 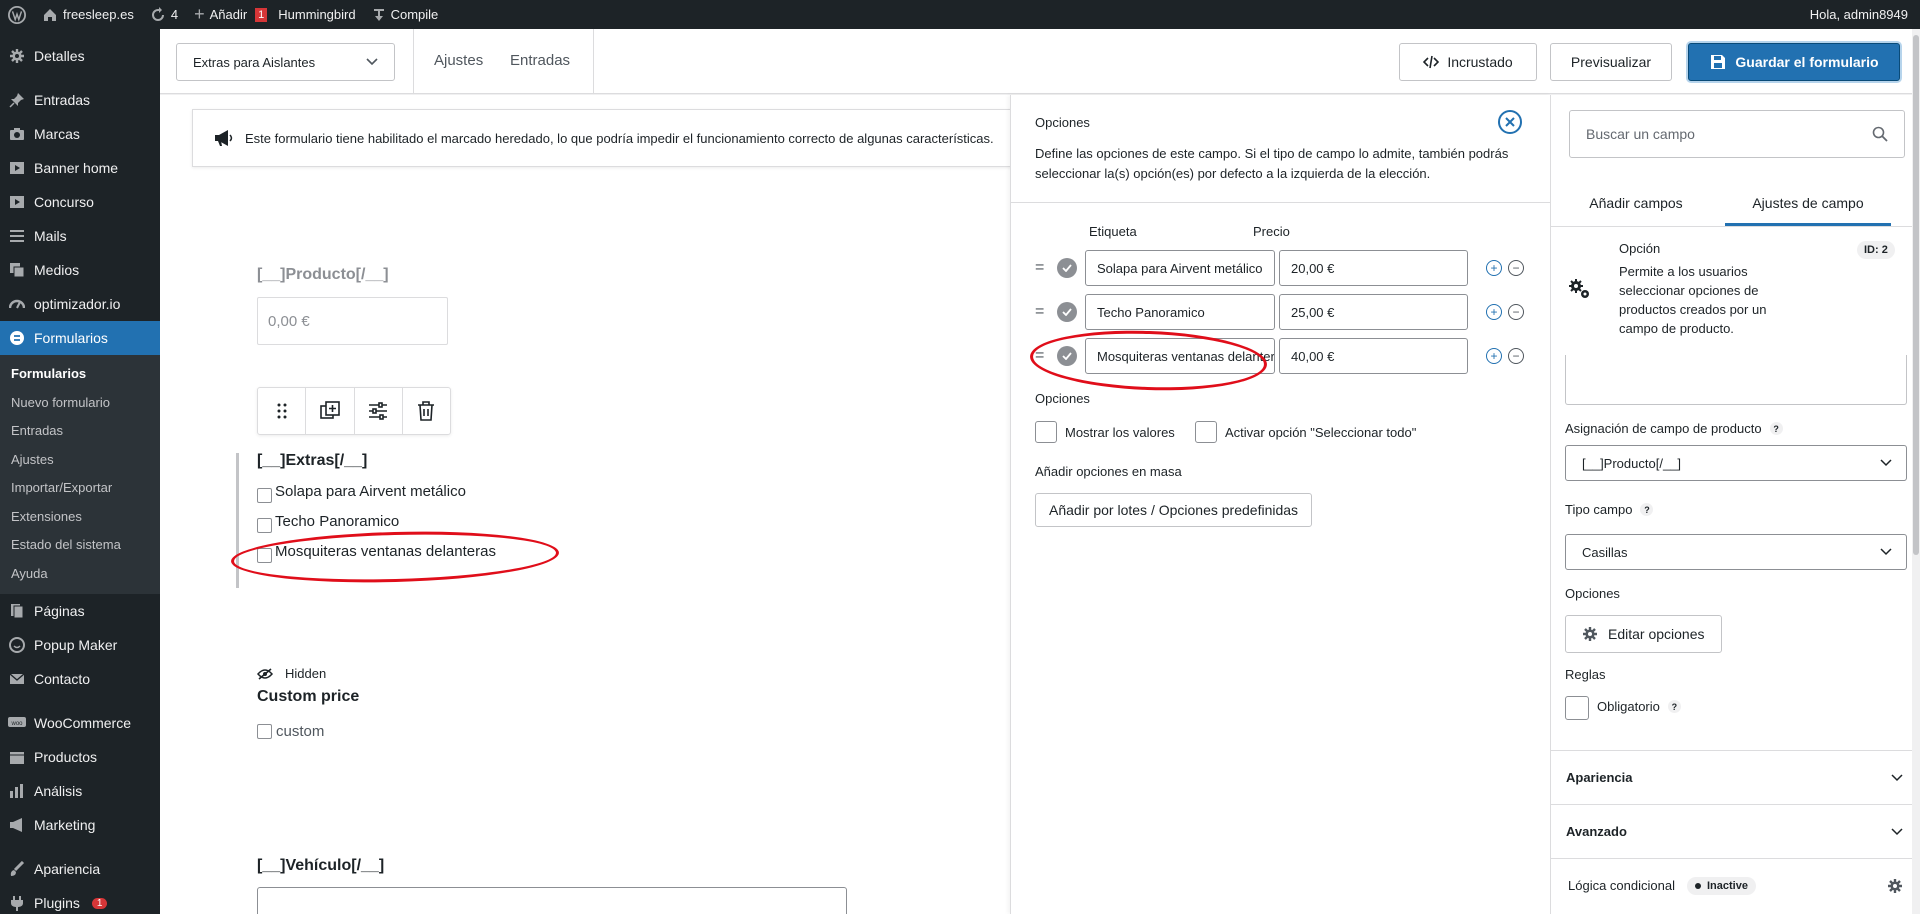 I want to click on submenu-item: Formularios, so click(x=80, y=374).